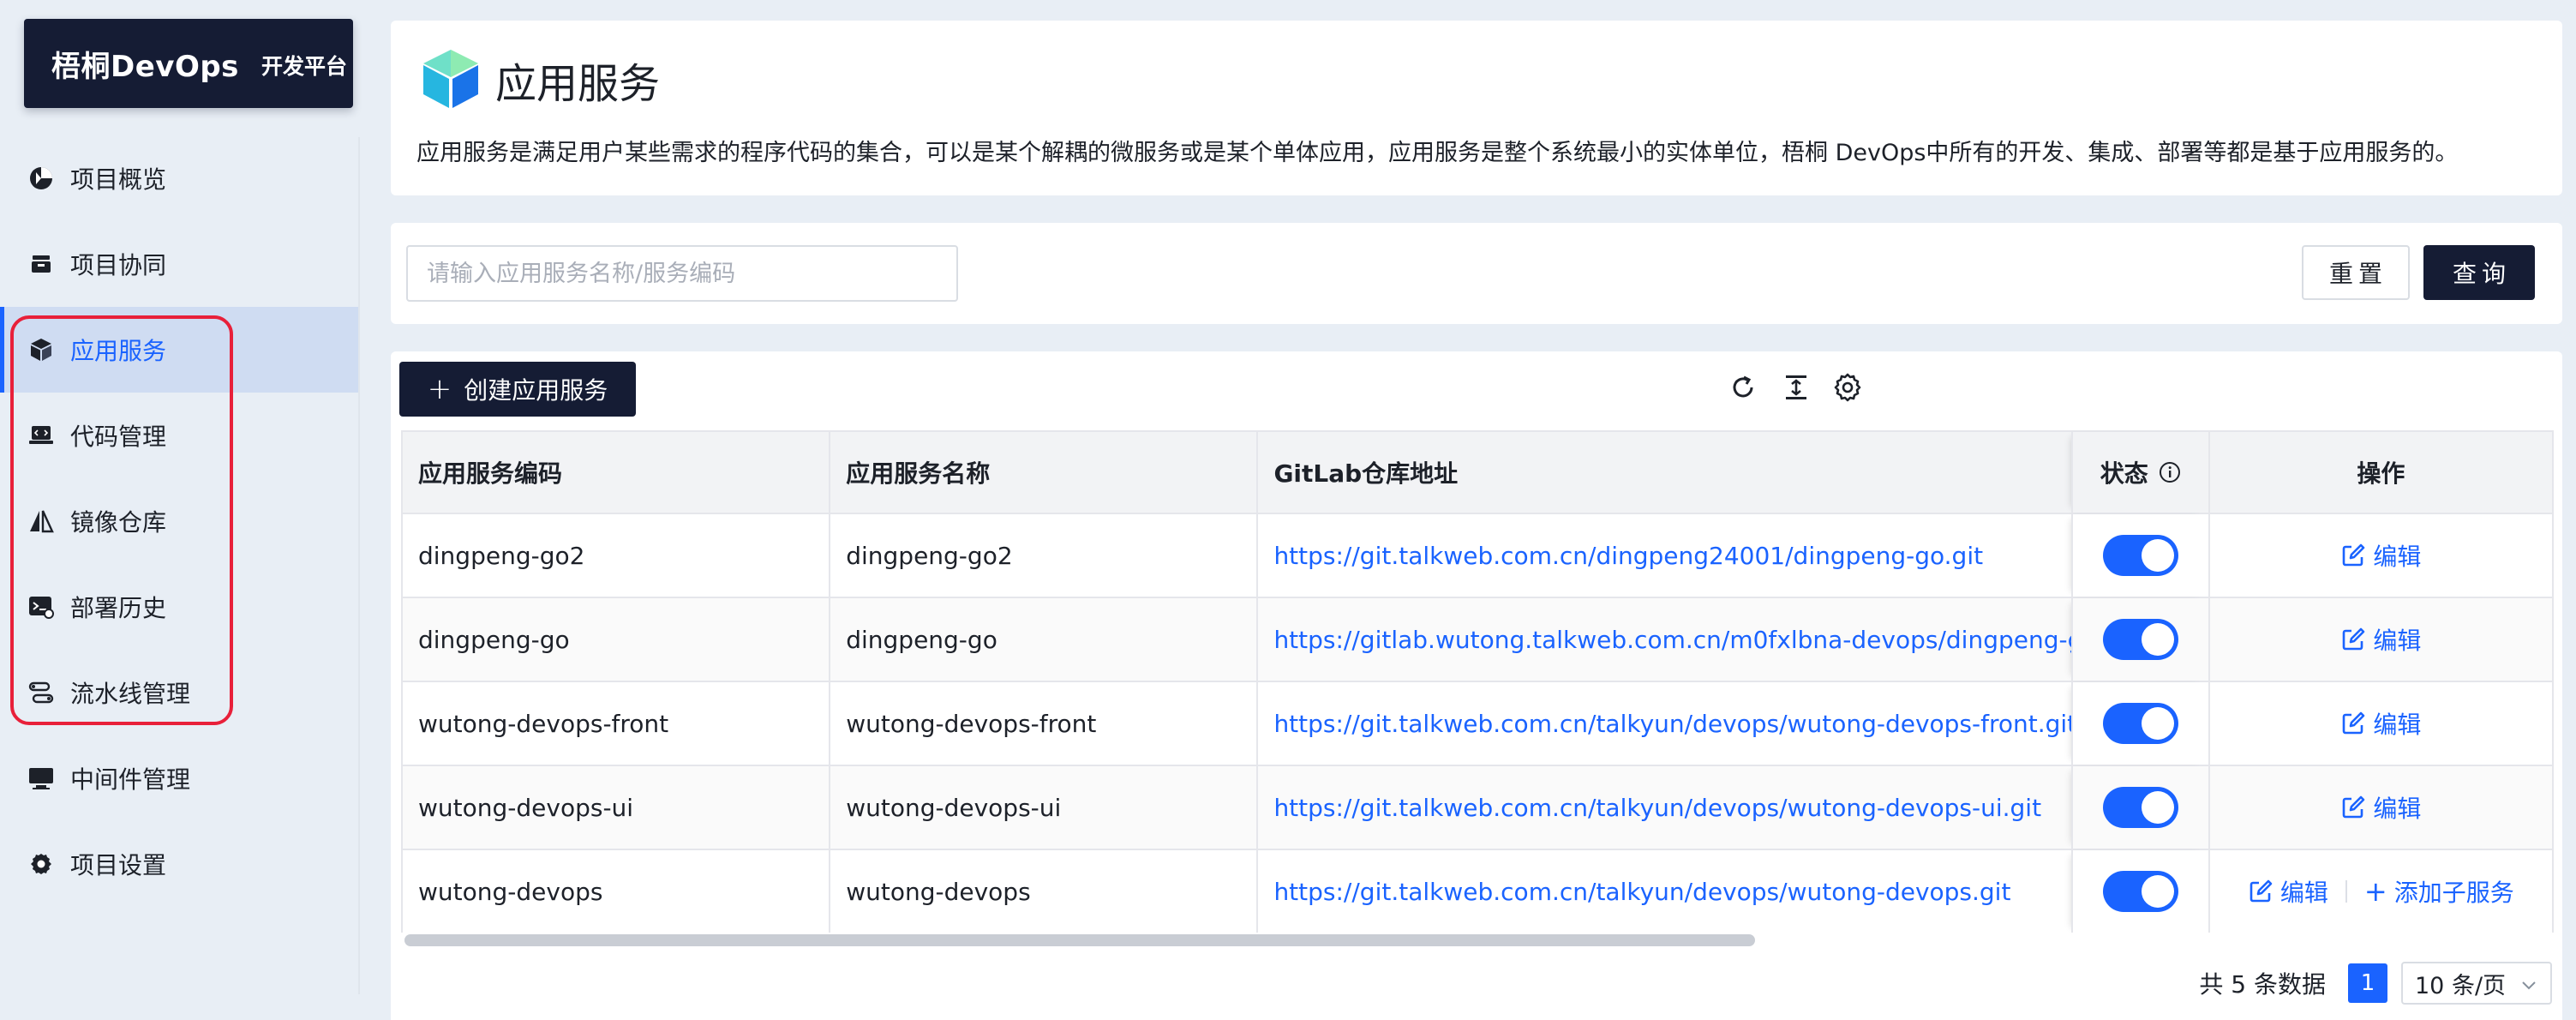 The image size is (2576, 1020). I want to click on sidebar-item-label: 应用服务, so click(119, 351).